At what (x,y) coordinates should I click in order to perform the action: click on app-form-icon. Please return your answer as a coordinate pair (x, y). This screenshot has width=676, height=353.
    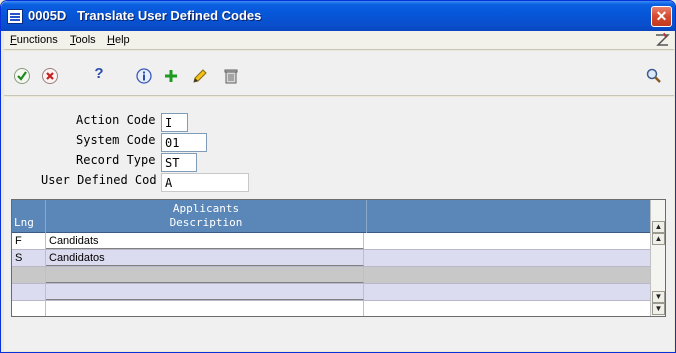
    Looking at the image, I should click on (15, 16).